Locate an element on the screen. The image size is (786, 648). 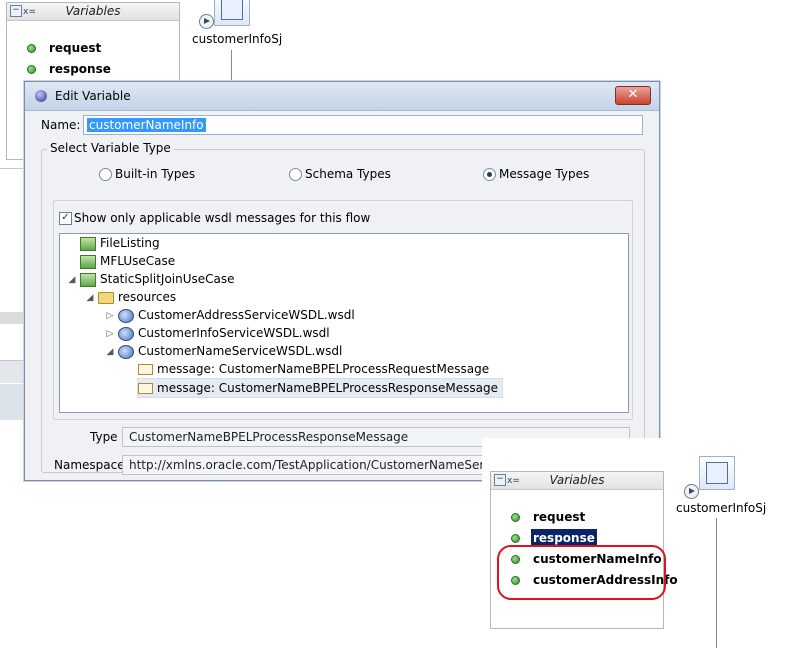
tree-item-label: StaticSplitJoinUseCase is located at coordinates (167, 279).